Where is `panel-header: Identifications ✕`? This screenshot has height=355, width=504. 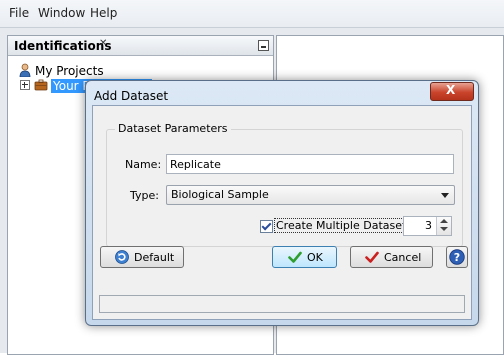 panel-header: Identifications ✕ is located at coordinates (140, 46).